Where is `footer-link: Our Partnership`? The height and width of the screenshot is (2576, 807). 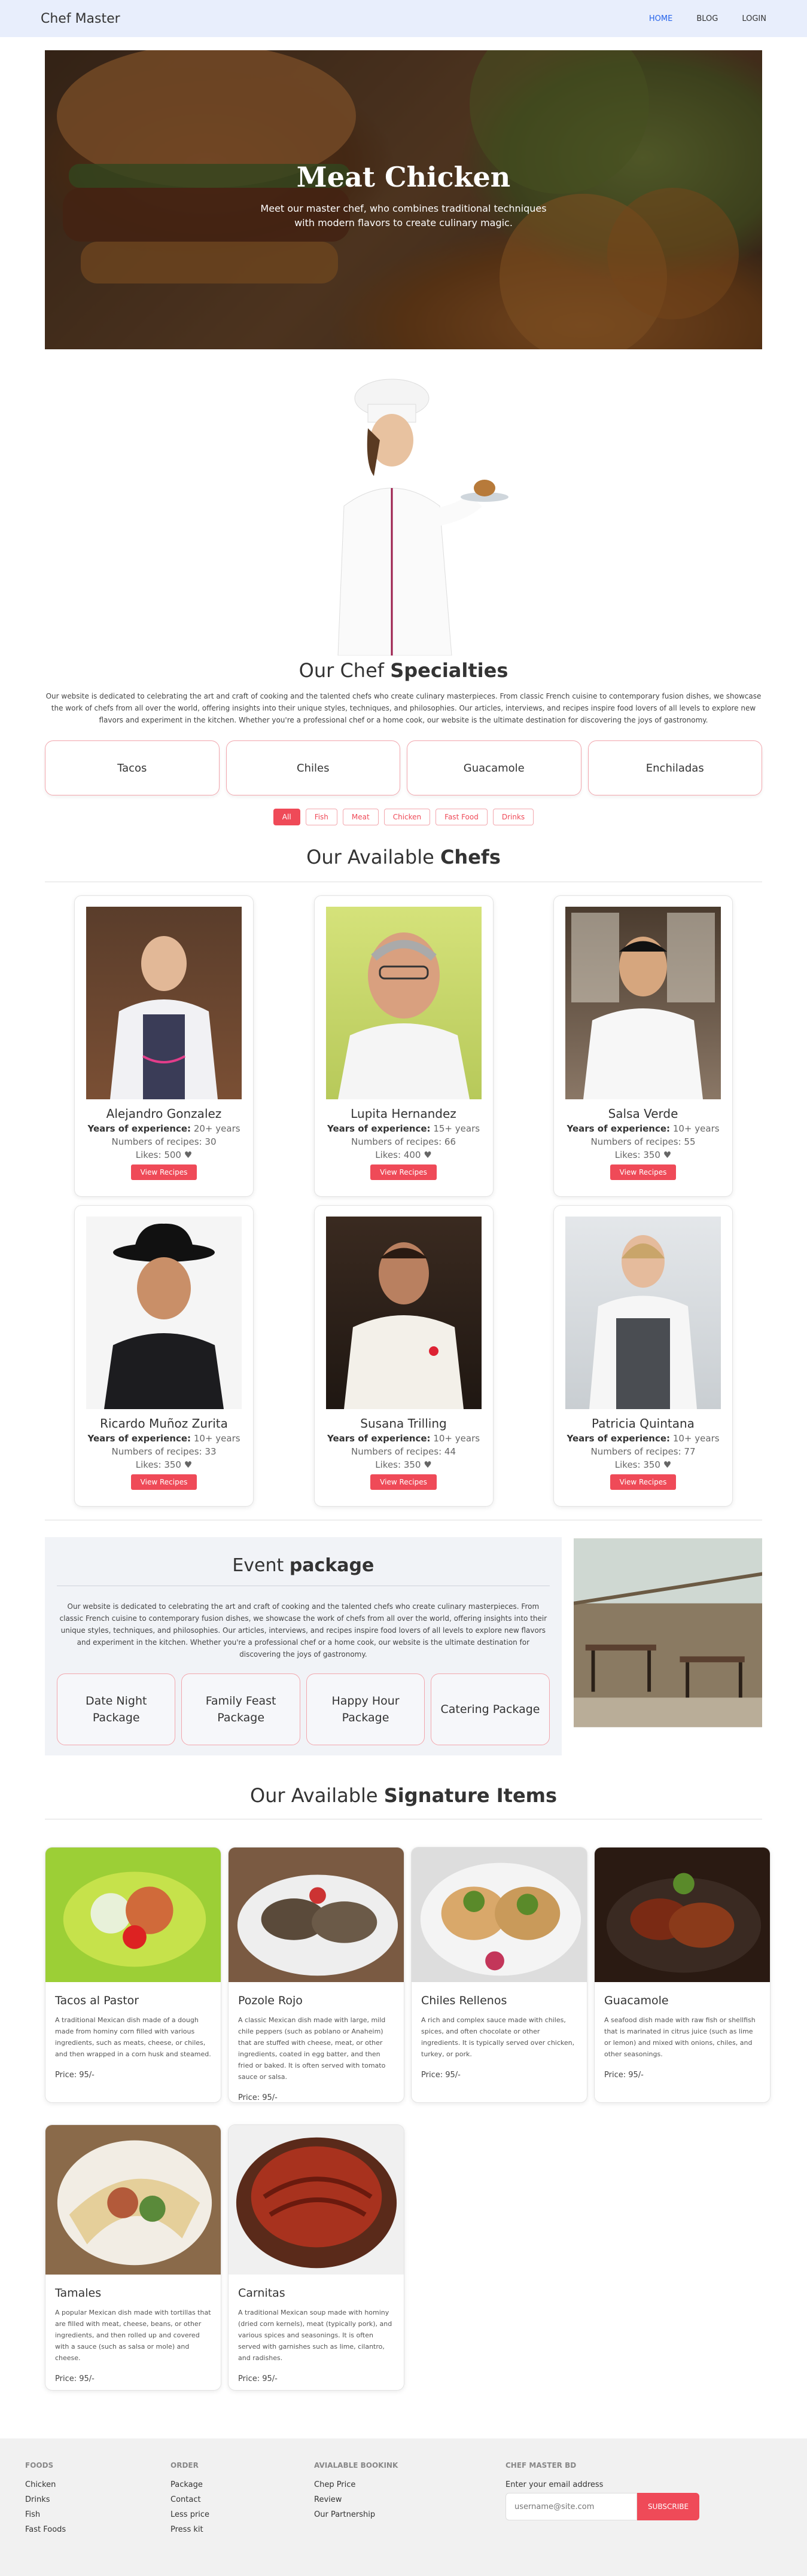
footer-link: Our Partnership is located at coordinates (409, 2514).